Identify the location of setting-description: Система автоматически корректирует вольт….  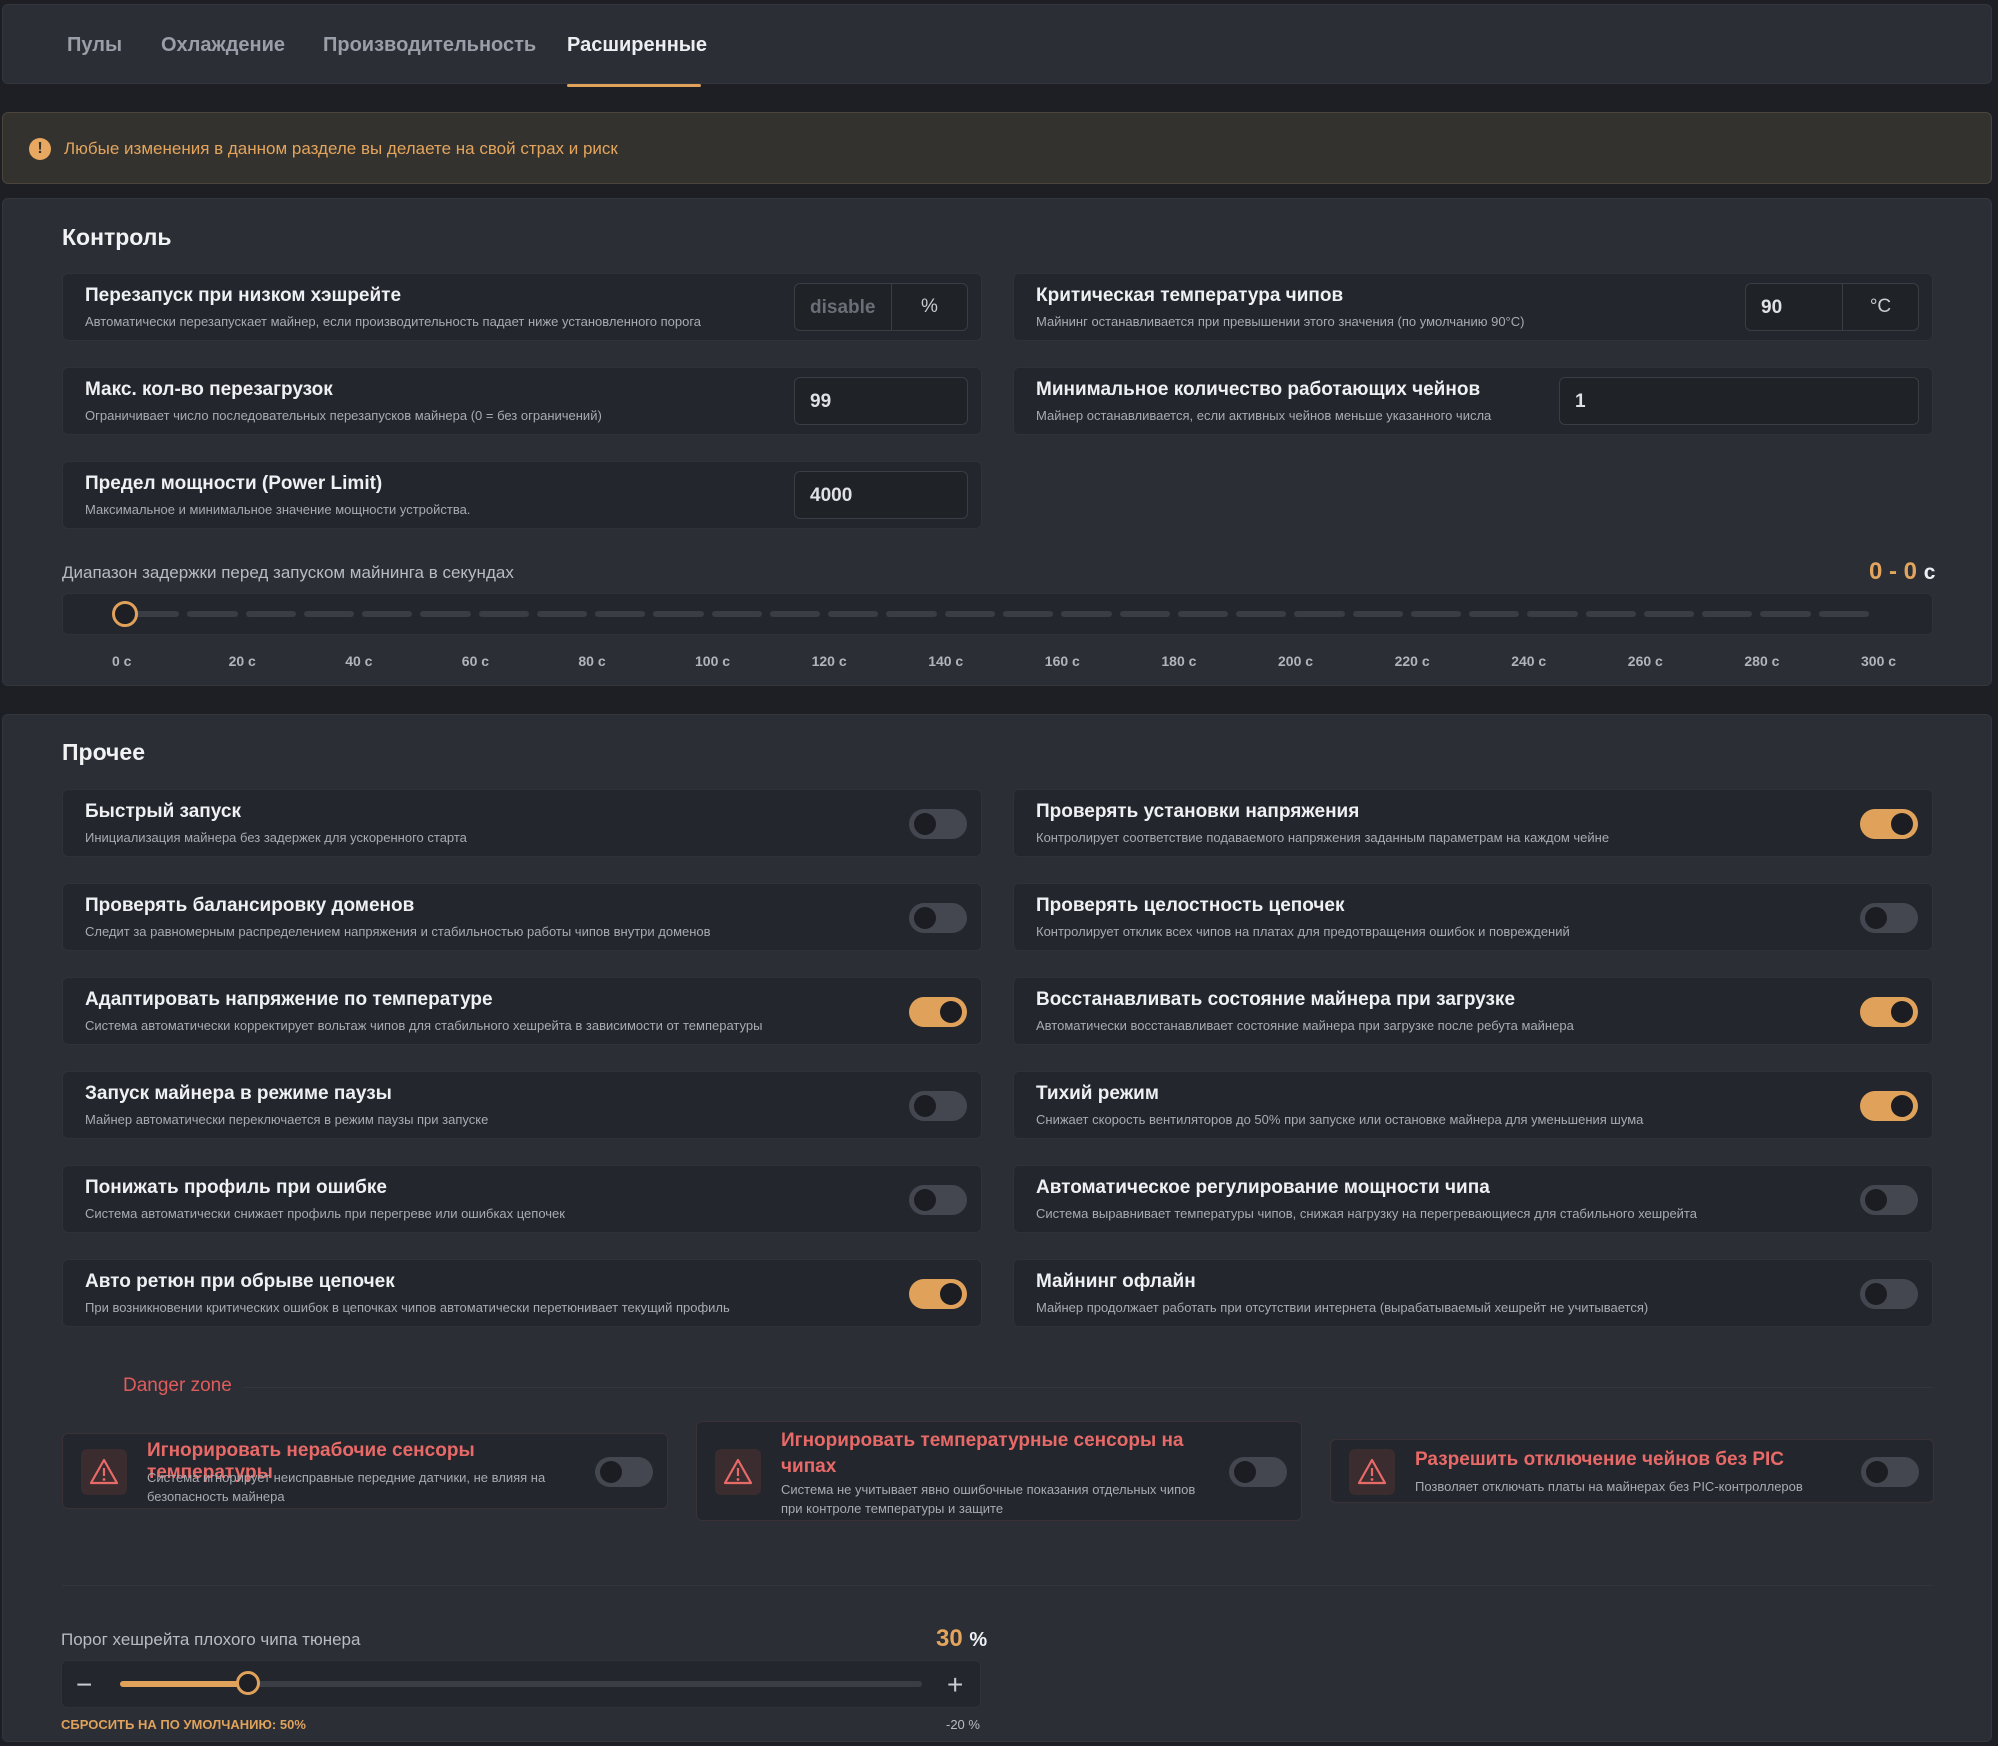
(424, 1025).